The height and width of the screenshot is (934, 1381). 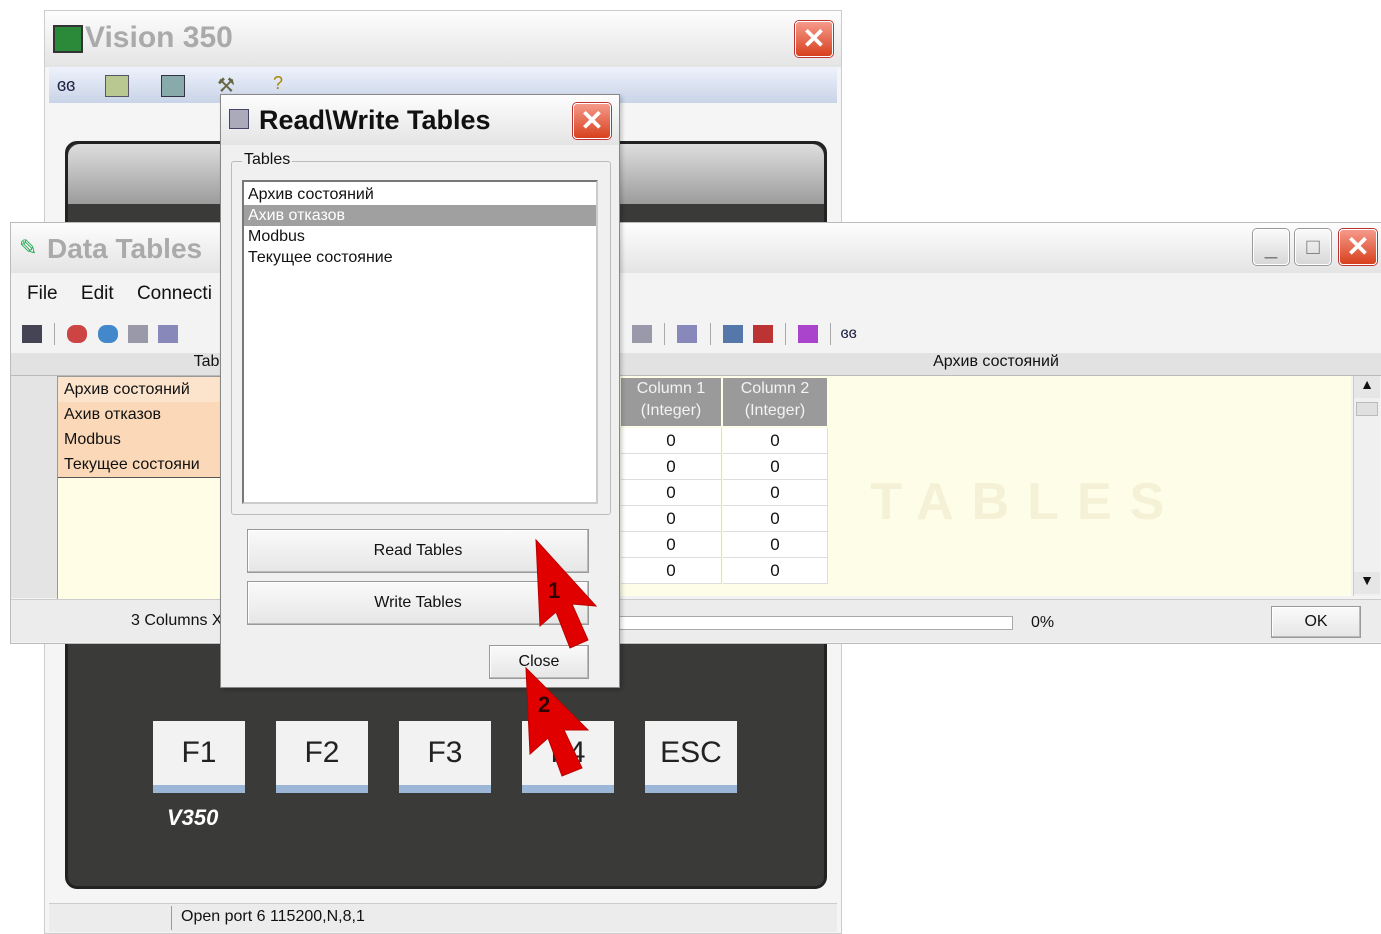 I want to click on annotation-arrows: 1 2, so click(x=561, y=657).